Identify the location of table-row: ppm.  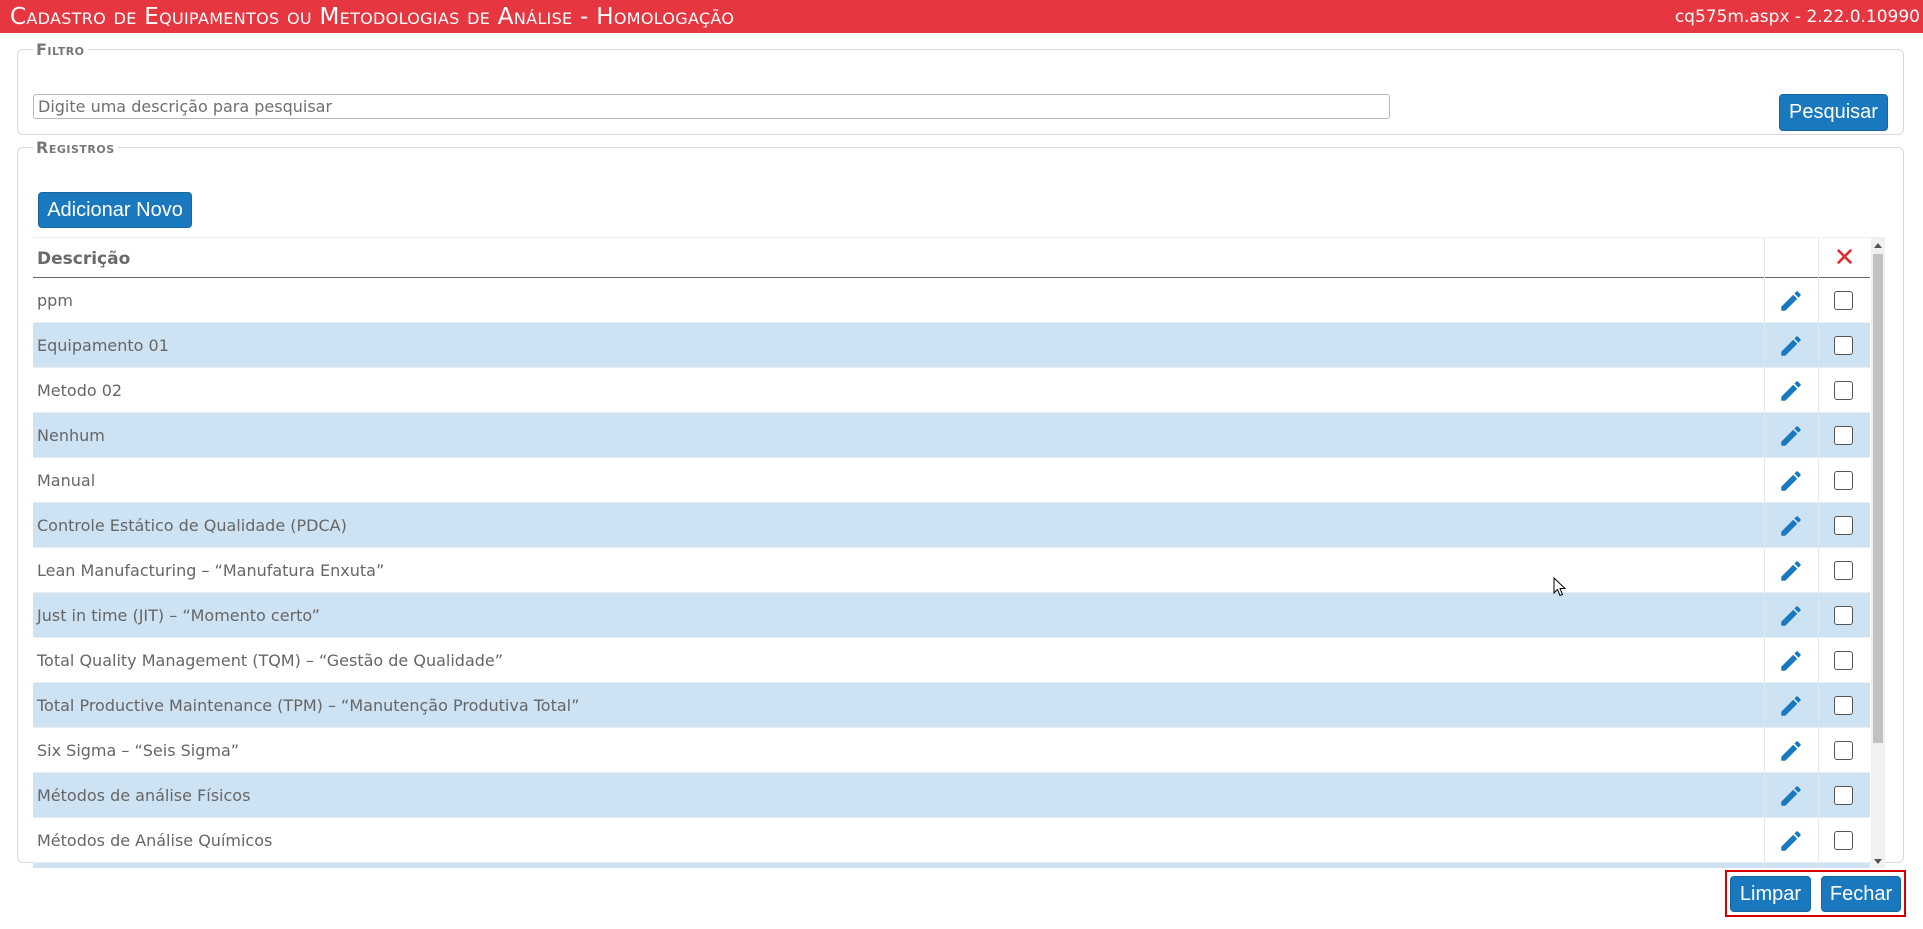
(951, 300).